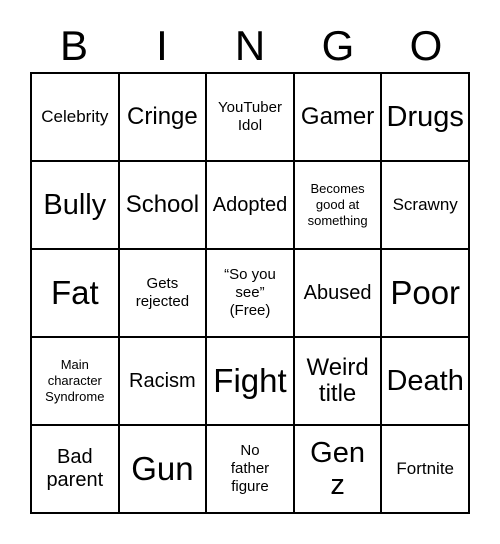  I want to click on bingo-cell-label: Fight, so click(250, 380).